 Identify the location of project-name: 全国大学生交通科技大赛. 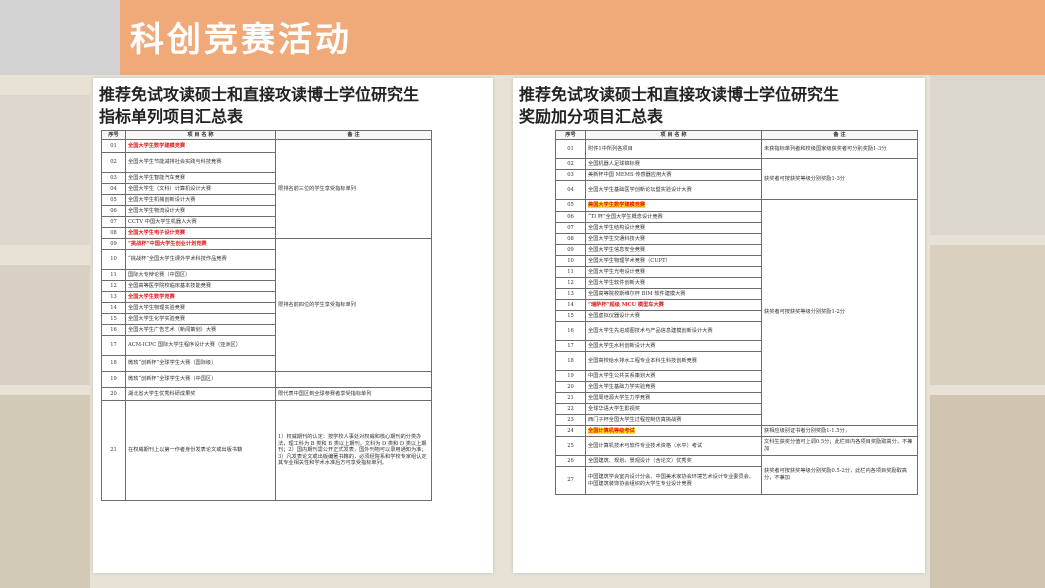
(673, 239).